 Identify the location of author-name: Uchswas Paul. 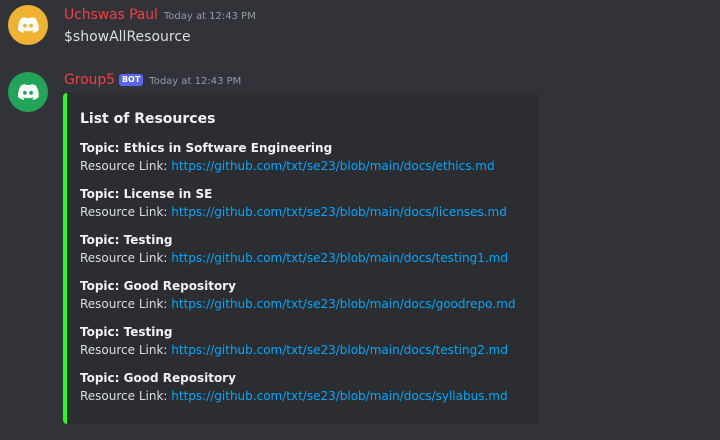
(111, 15).